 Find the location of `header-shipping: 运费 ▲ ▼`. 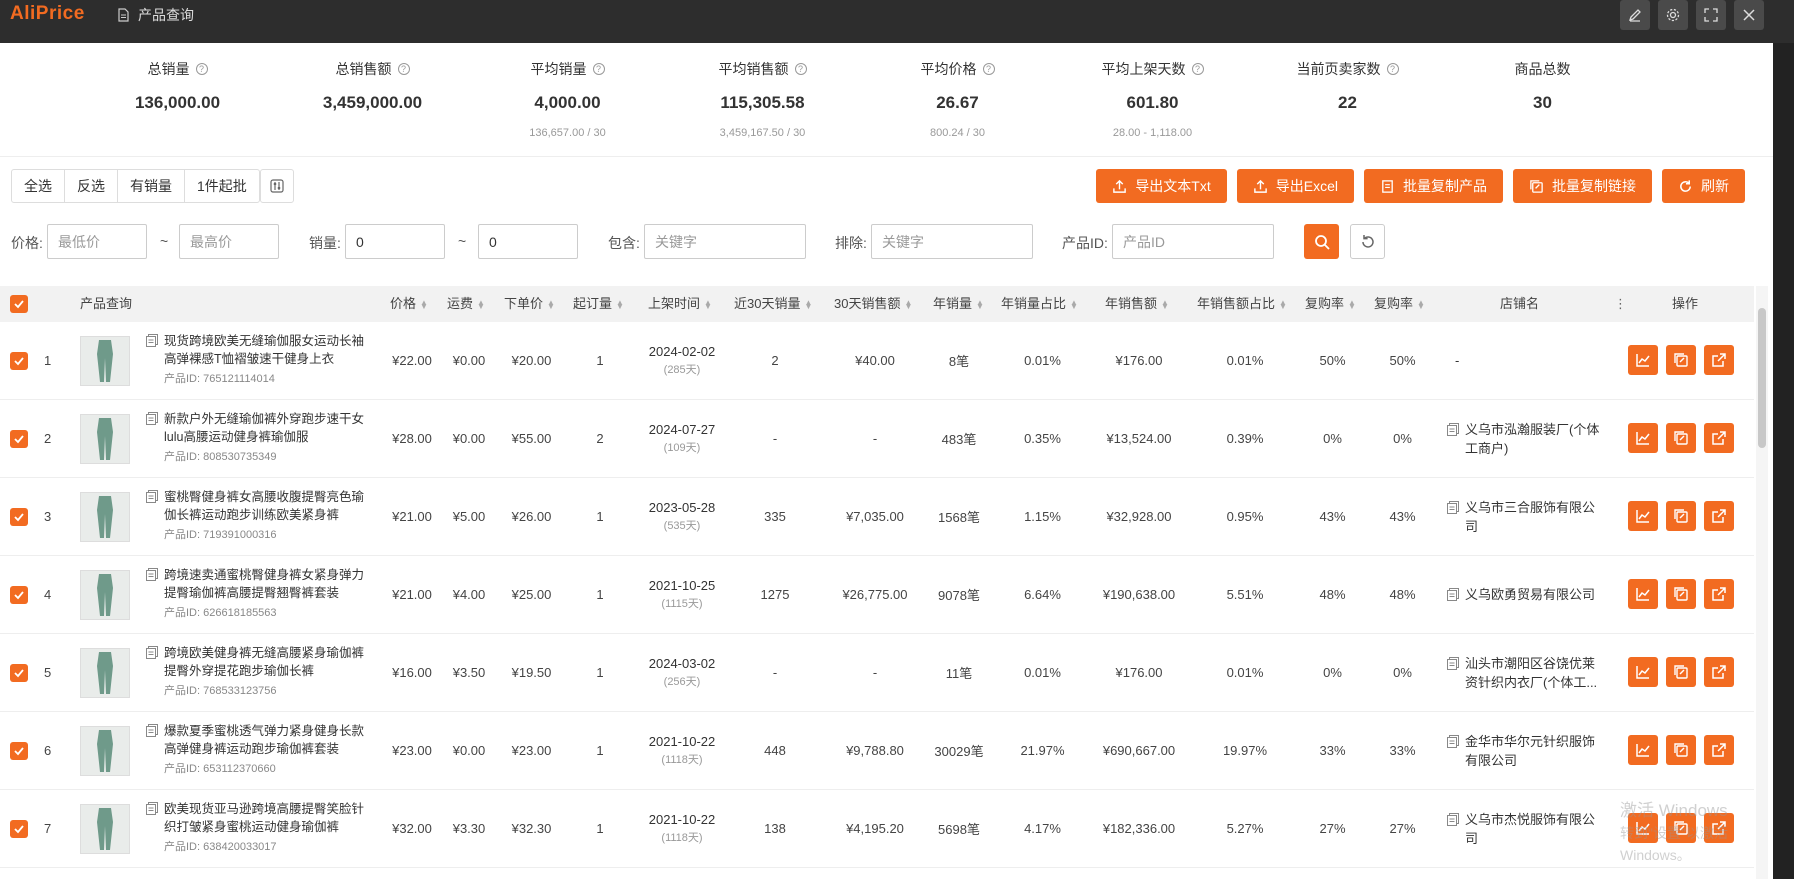

header-shipping: 运费 ▲ ▼ is located at coordinates (466, 304).